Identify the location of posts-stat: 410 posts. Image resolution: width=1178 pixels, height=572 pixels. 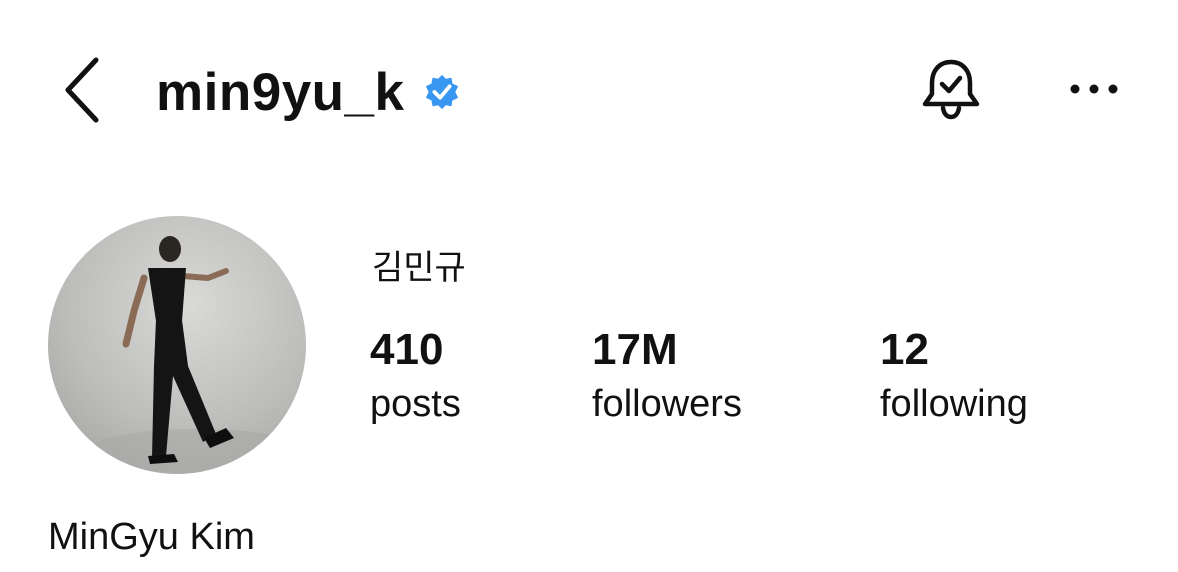
(415, 376).